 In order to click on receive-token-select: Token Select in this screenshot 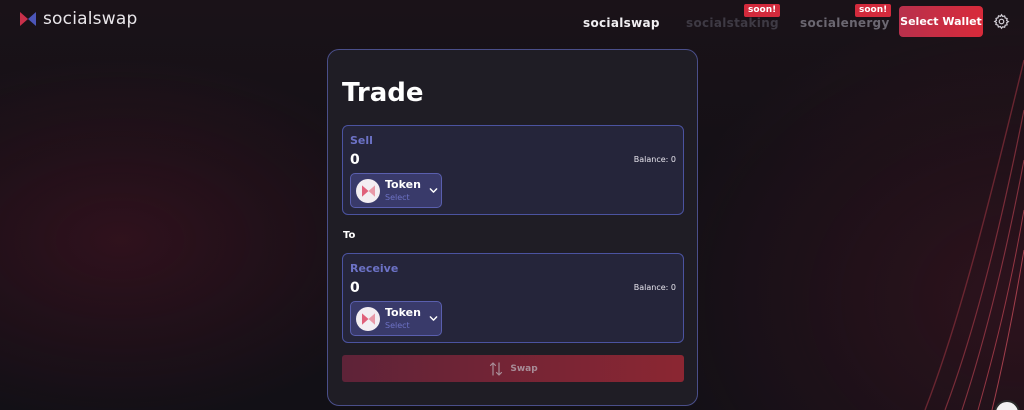, I will do `click(396, 318)`.